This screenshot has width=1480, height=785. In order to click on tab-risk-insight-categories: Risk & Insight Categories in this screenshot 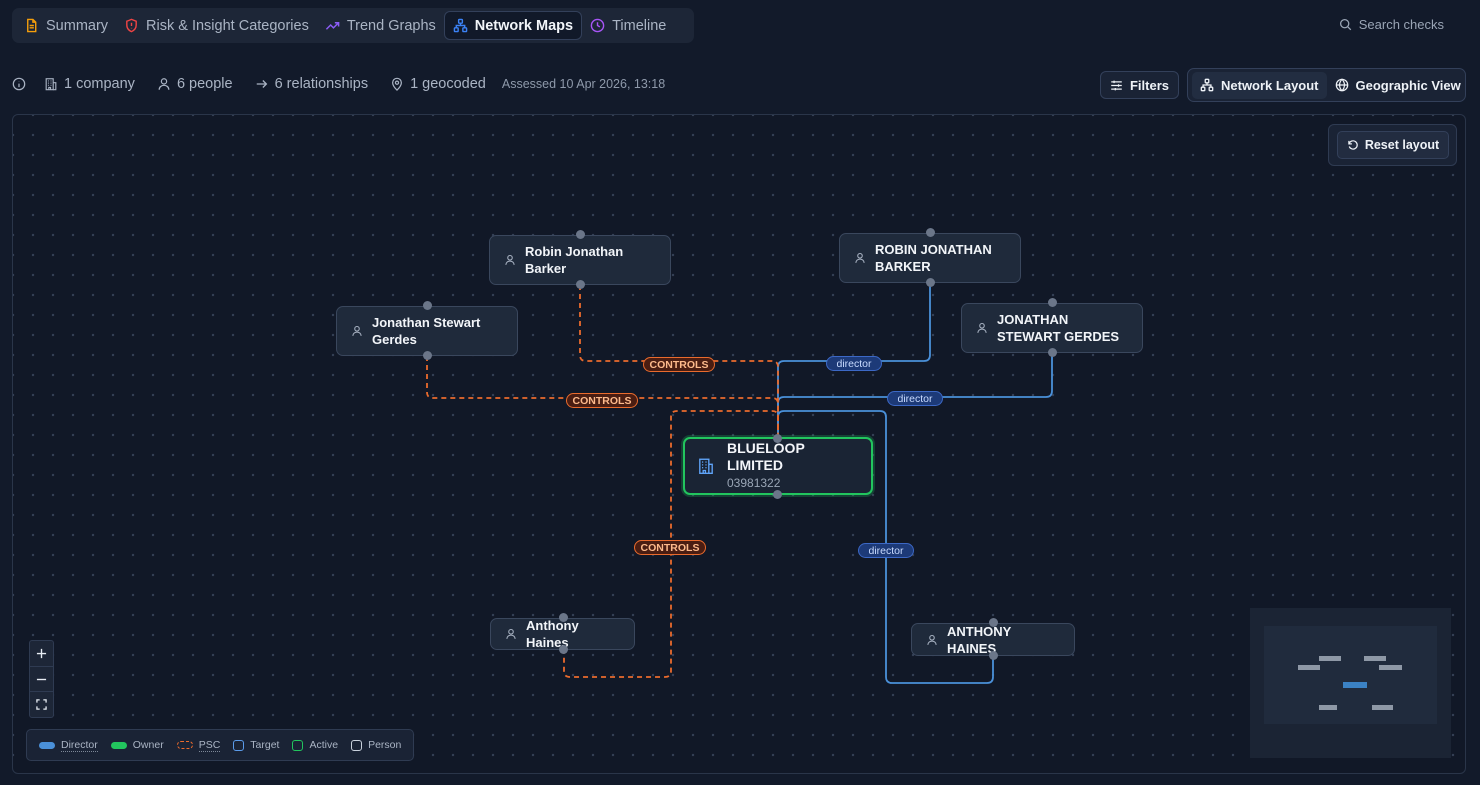, I will do `click(216, 25)`.